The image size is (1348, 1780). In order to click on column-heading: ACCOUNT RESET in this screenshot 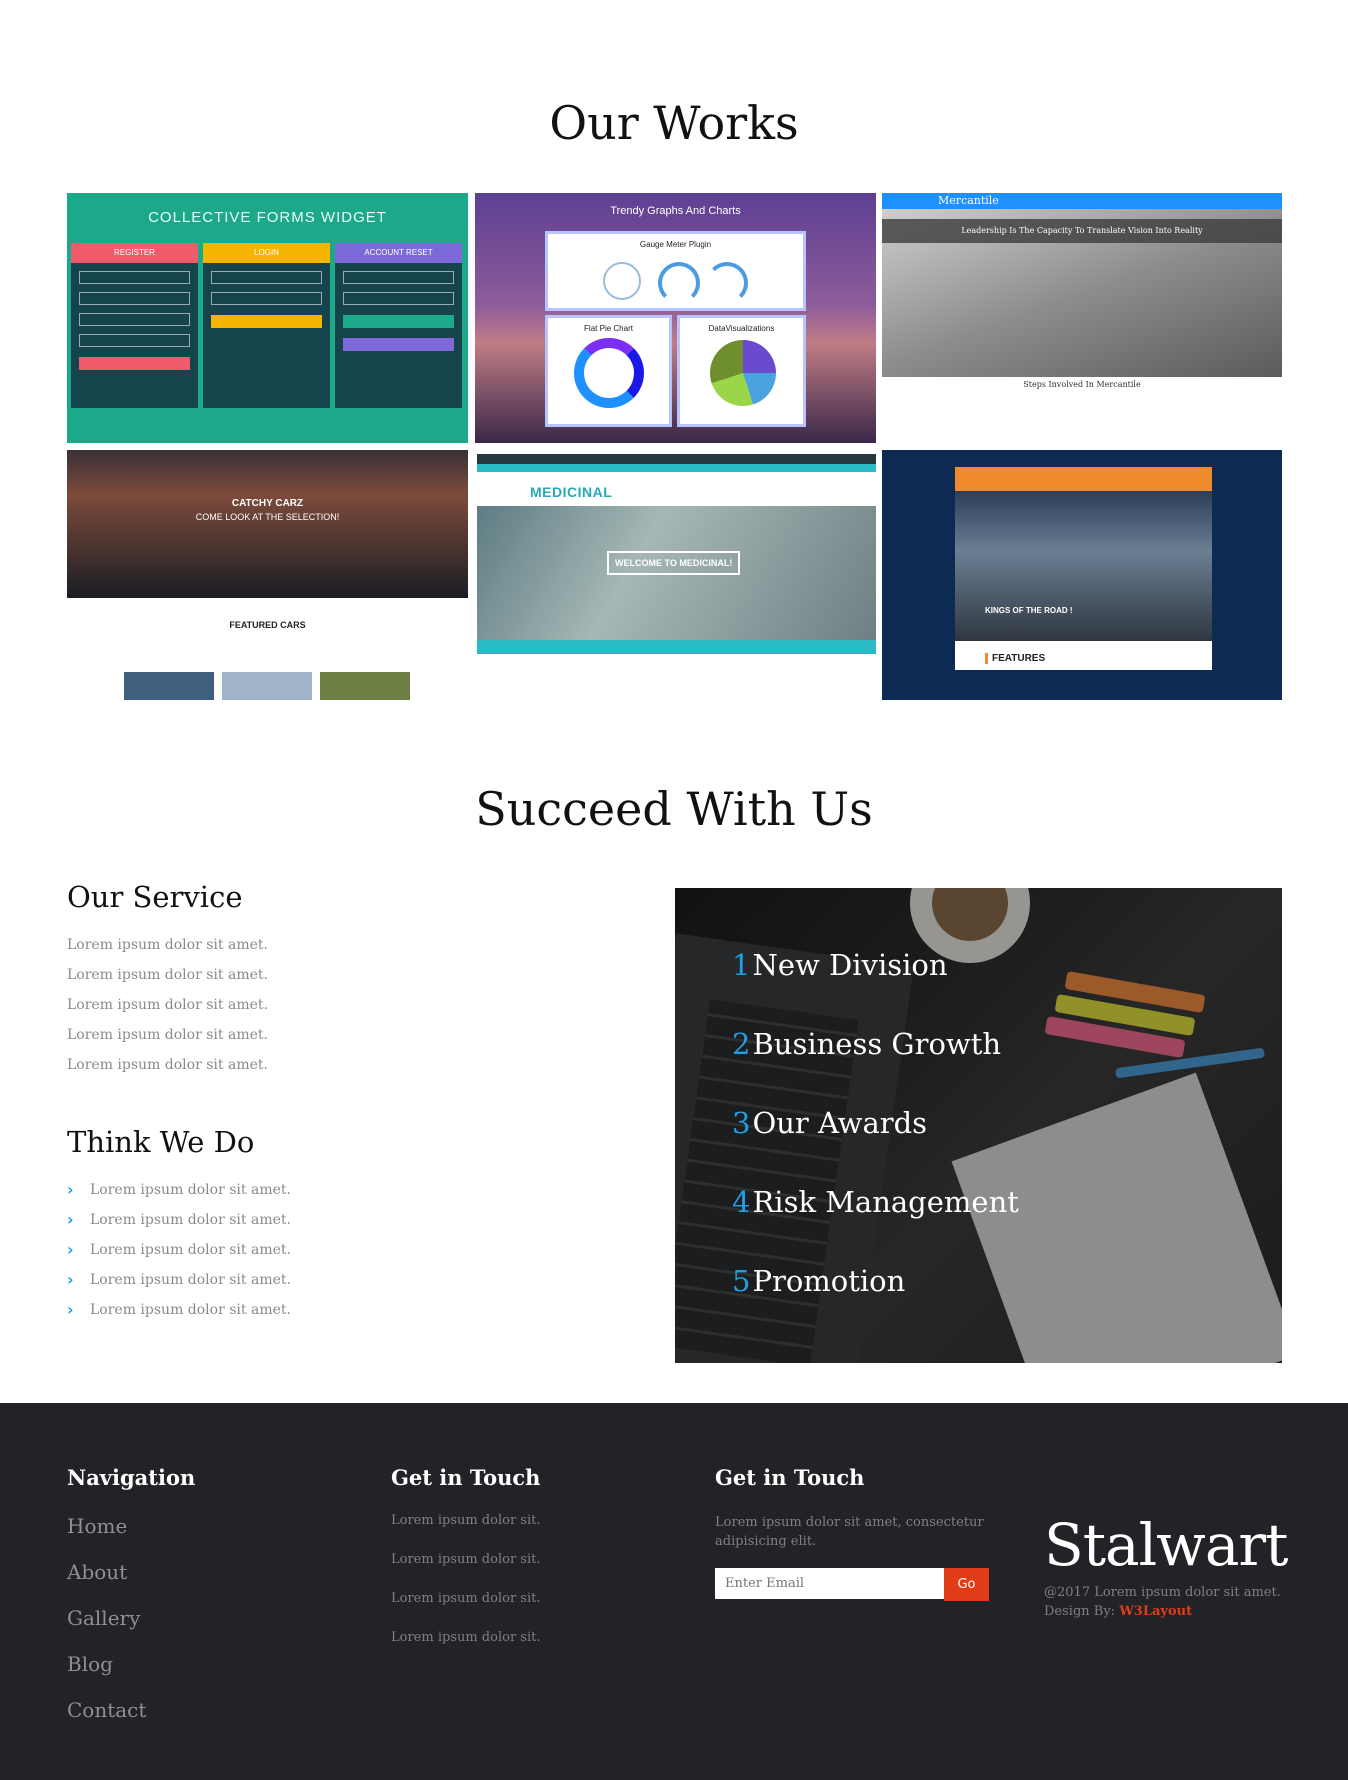, I will do `click(398, 253)`.